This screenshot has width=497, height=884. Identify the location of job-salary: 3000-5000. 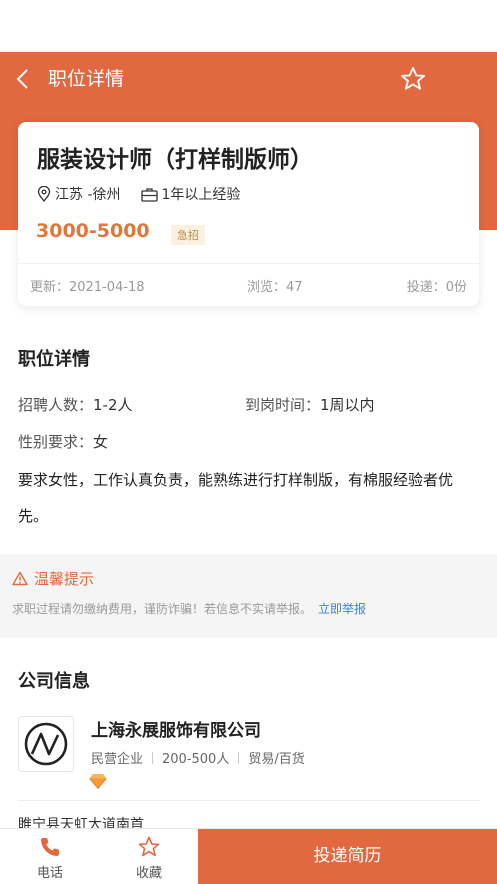
(93, 231).